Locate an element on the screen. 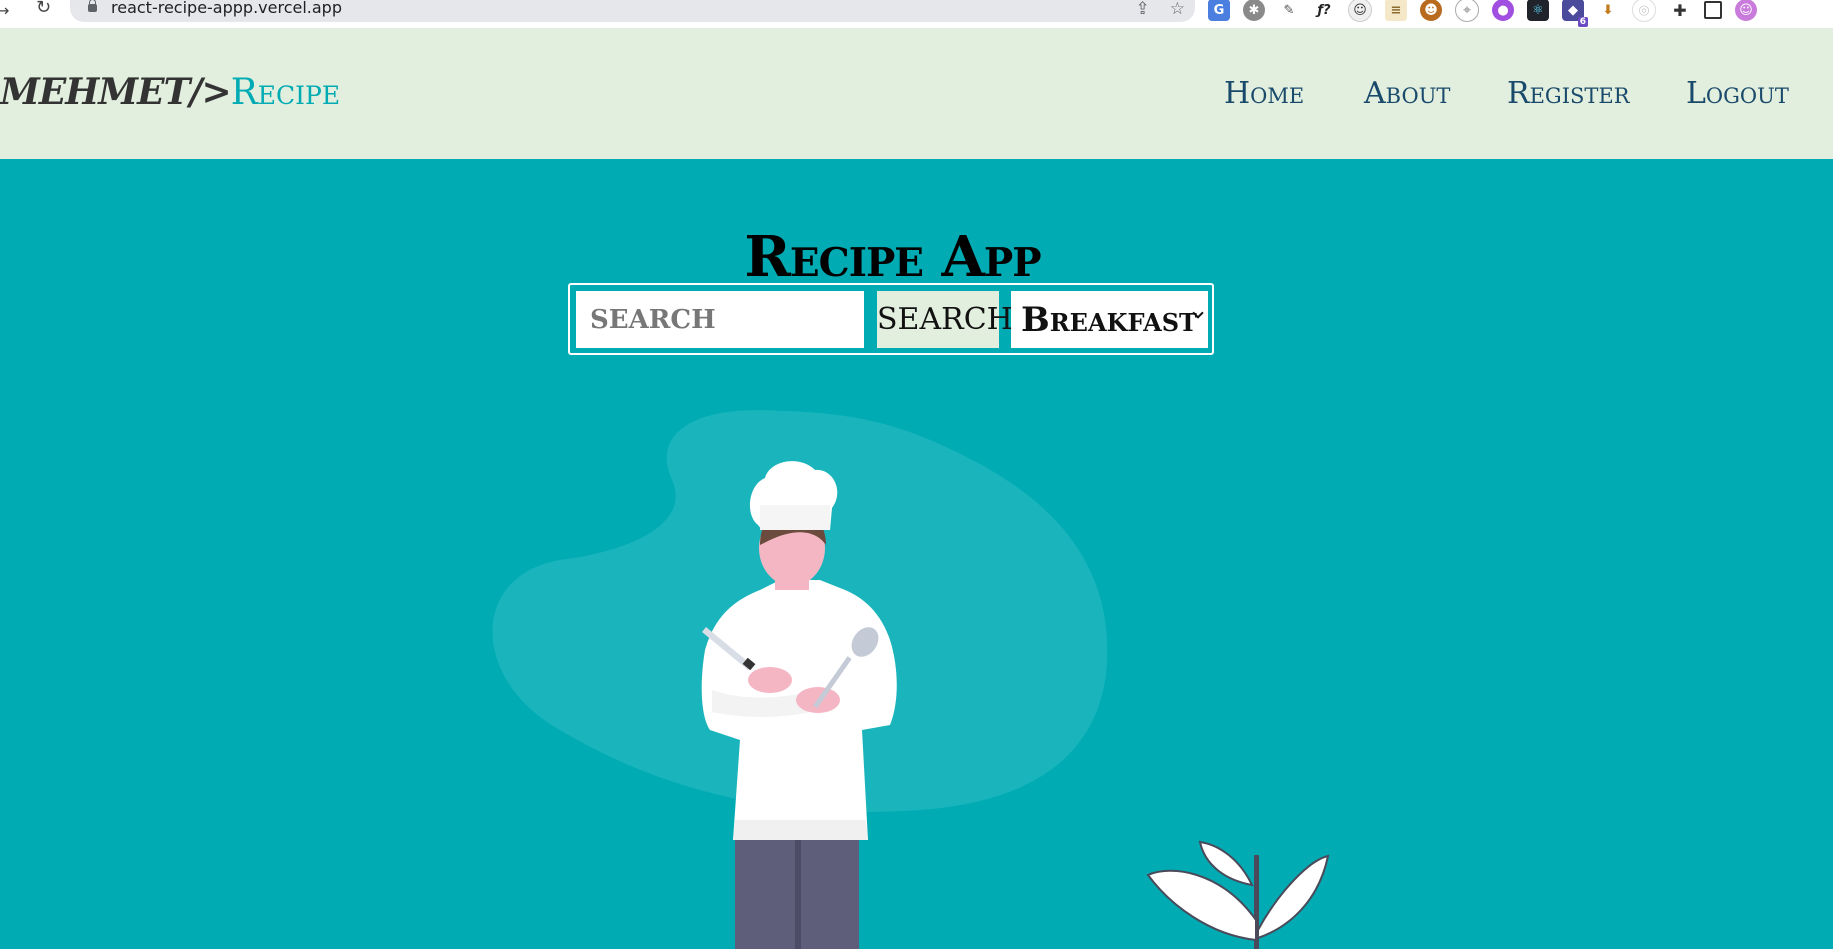  nav-link-logout: Logout is located at coordinates (1737, 93).